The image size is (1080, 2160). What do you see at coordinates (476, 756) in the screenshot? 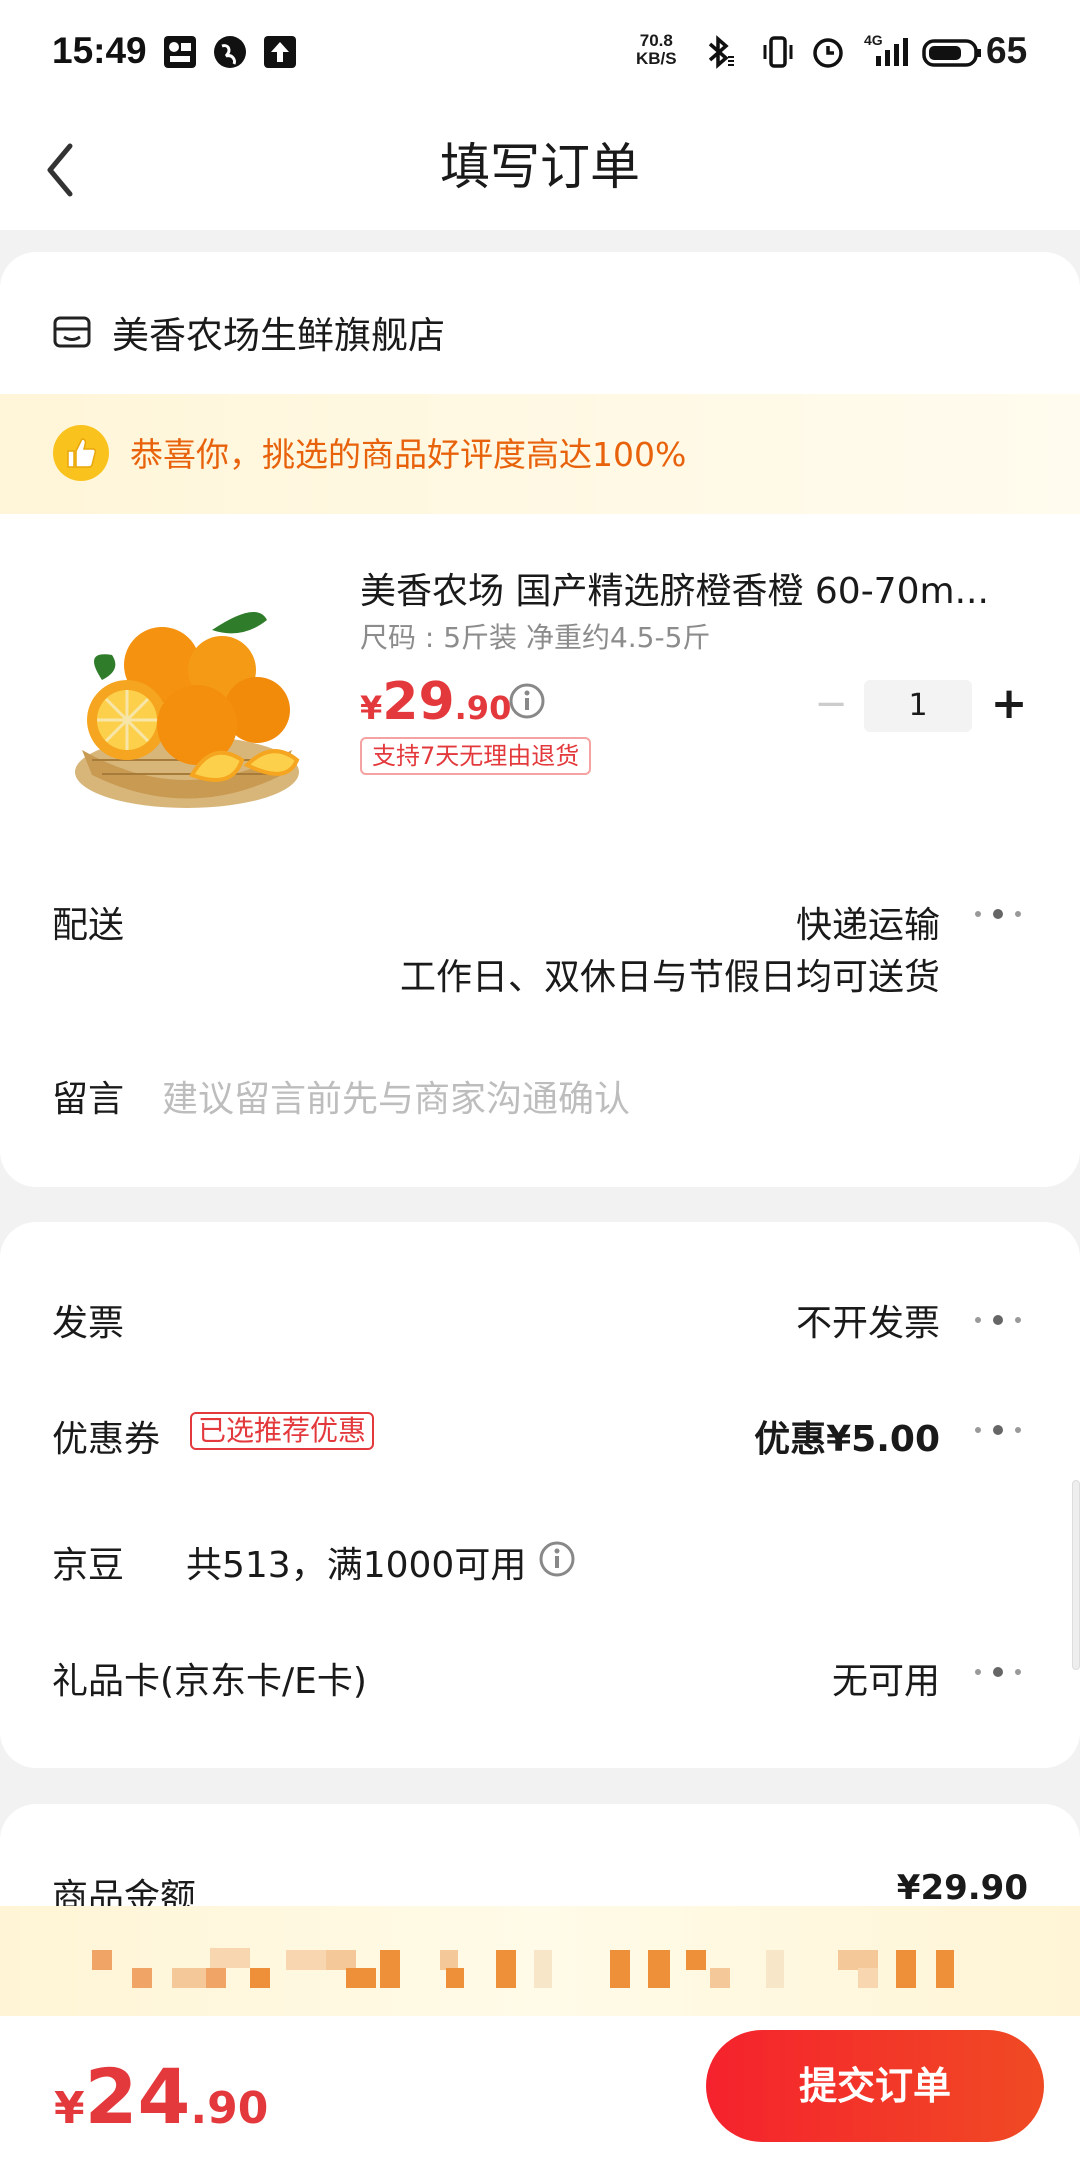
I see `return-policy-tag: 支持7天无理由退货` at bounding box center [476, 756].